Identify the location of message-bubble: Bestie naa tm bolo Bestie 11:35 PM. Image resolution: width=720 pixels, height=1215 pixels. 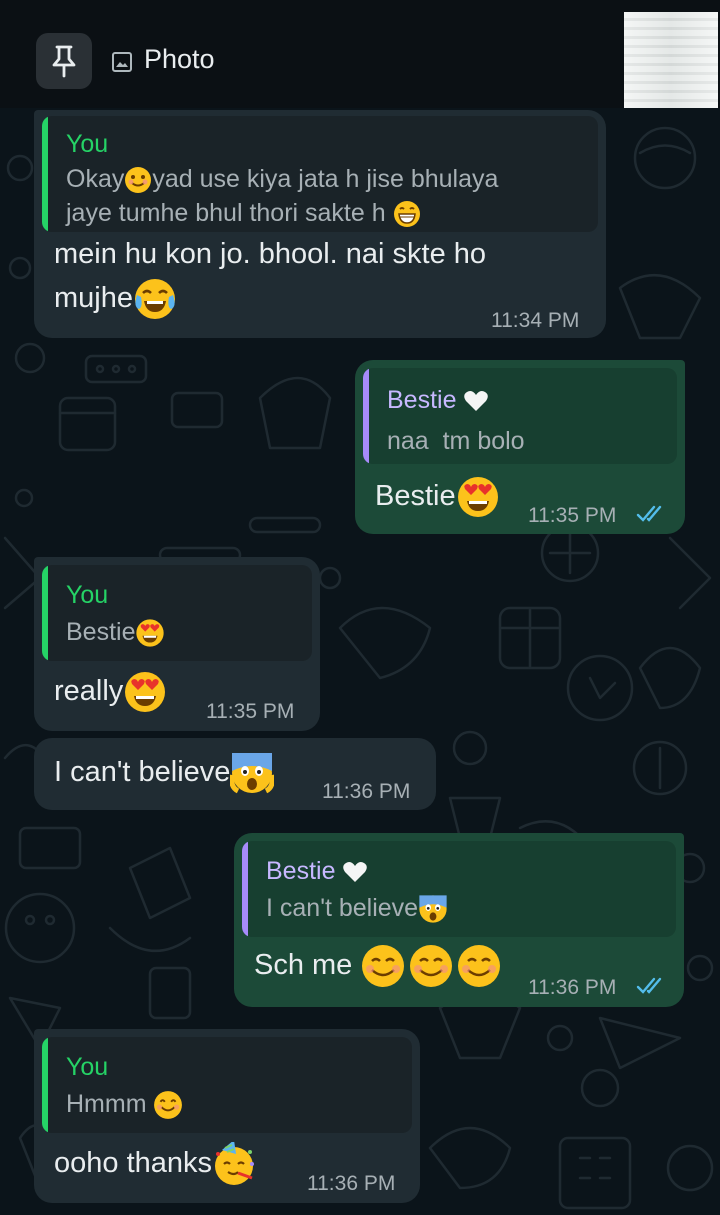
(520, 447).